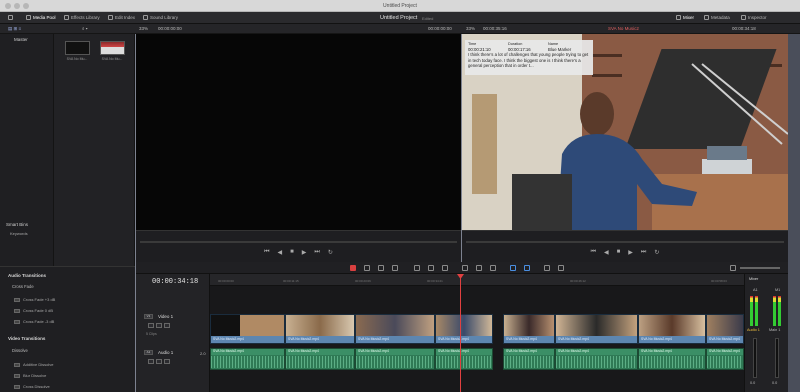 This screenshot has height=392, width=800. Describe the element at coordinates (26, 338) in the screenshot. I see `video-transitions-header: Video Transitions` at that location.